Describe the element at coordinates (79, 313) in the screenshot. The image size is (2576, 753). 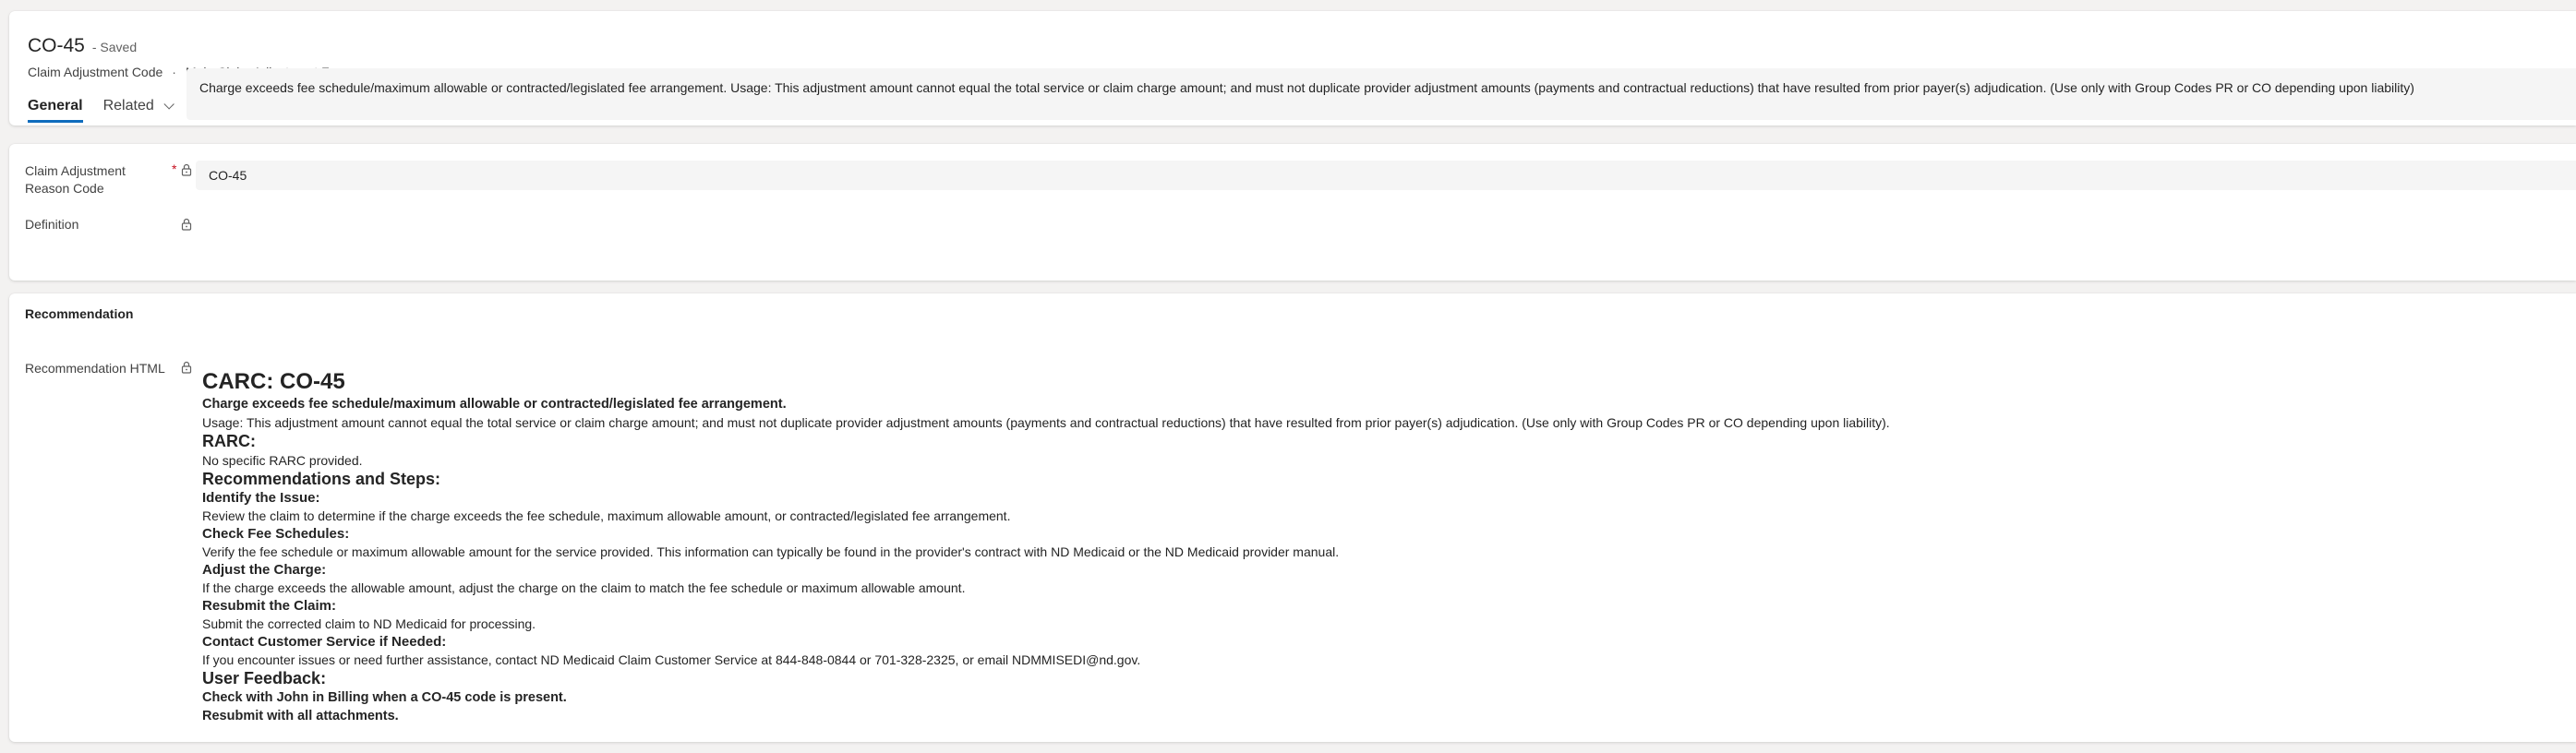
I see `section-title: Recommendation` at that location.